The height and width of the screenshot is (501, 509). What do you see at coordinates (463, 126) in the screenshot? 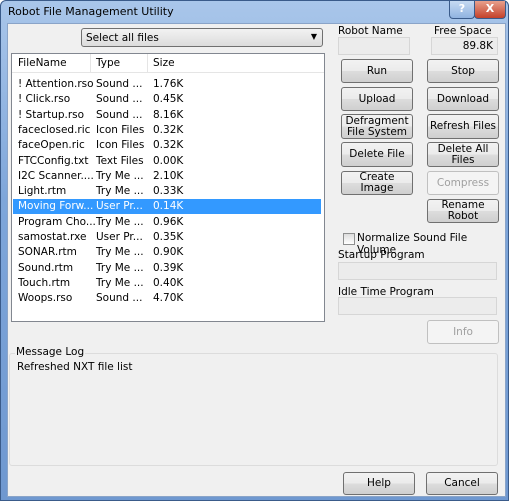
I see `refresh-files-button: Refresh Files` at bounding box center [463, 126].